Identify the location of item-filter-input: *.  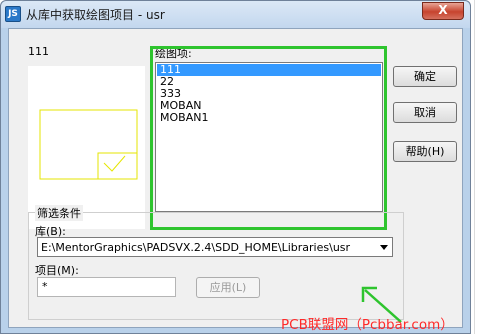
(106, 287).